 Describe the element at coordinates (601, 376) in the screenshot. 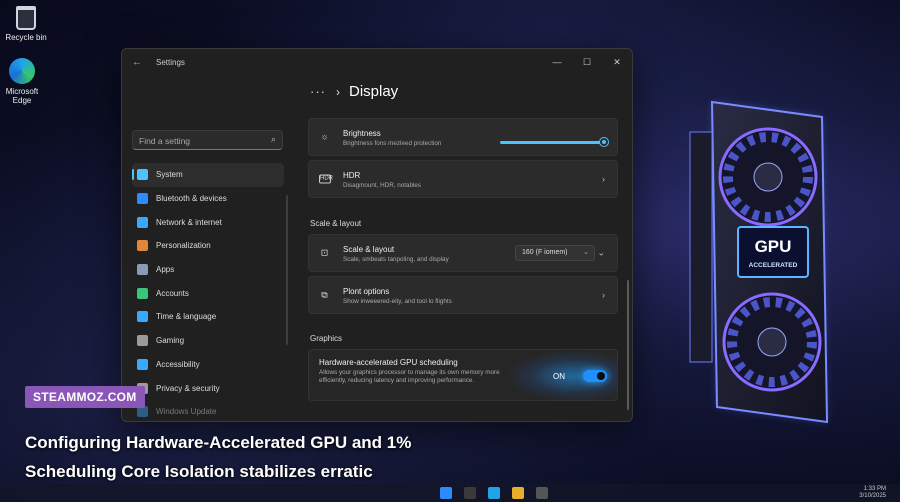

I see `toggle-knob` at that location.